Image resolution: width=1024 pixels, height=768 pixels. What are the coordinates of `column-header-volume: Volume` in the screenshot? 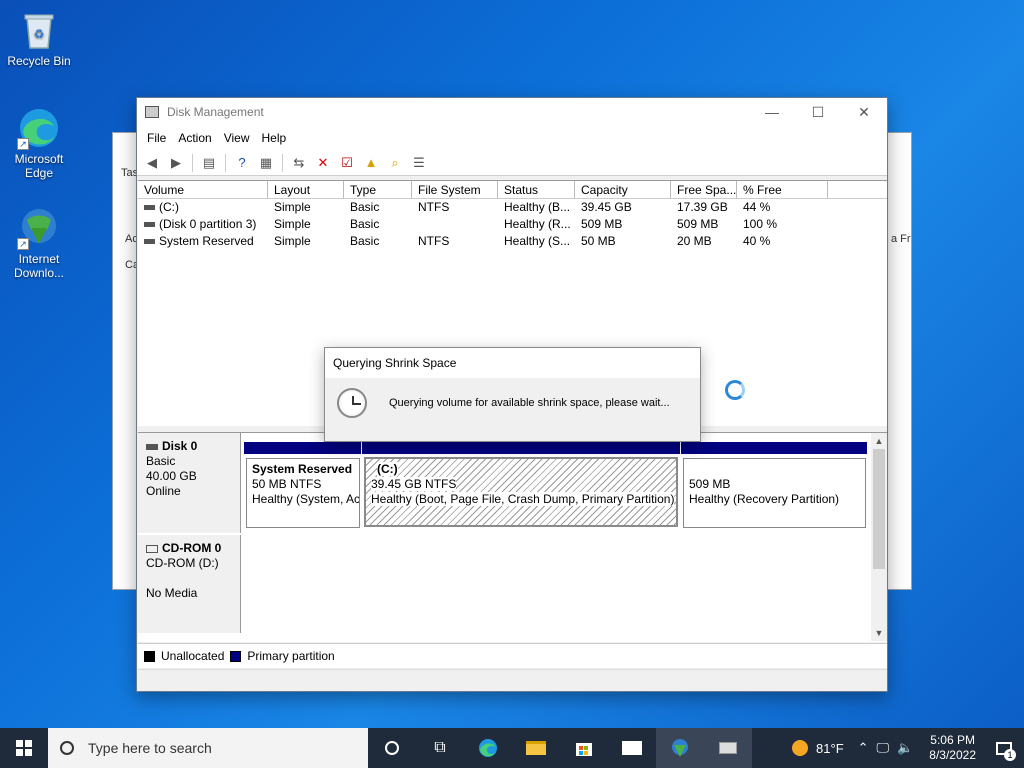 It's located at (203, 189).